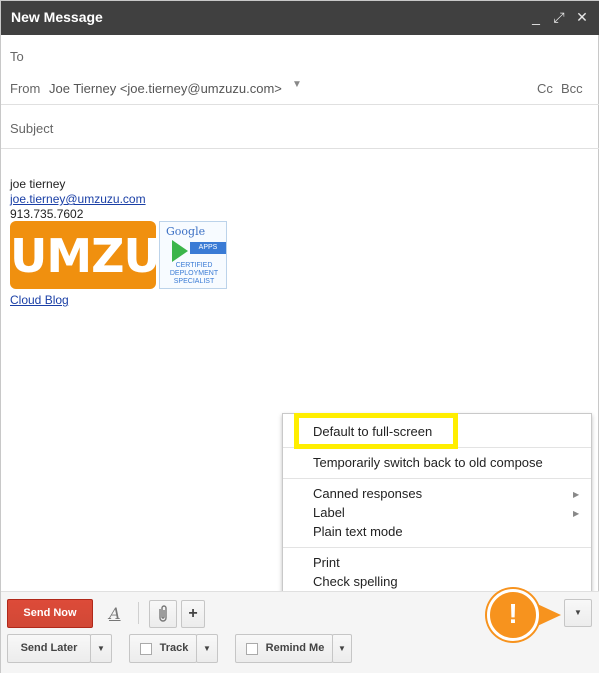 The image size is (599, 673). I want to click on menu-item-canned-responses: Canned responses, so click(367, 494).